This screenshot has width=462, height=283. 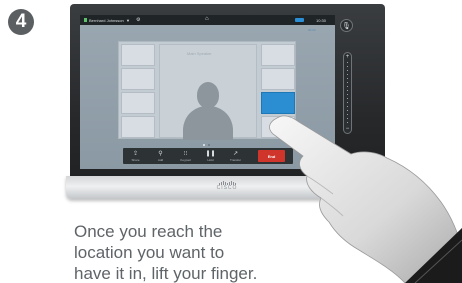 What do you see at coordinates (312, 30) in the screenshot?
I see `call-duration: 00:00` at bounding box center [312, 30].